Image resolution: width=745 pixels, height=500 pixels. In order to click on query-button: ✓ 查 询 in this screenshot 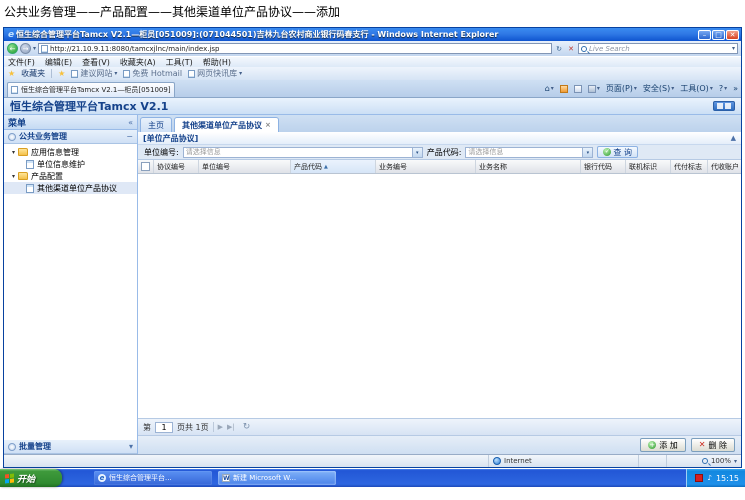, I will do `click(617, 152)`.